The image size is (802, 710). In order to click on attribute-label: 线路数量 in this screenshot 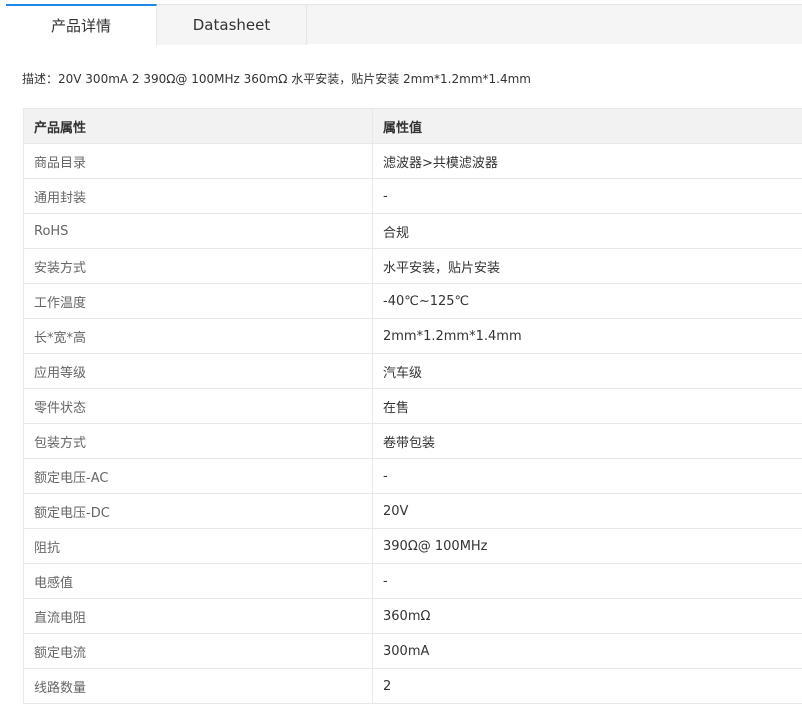, I will do `click(198, 686)`.